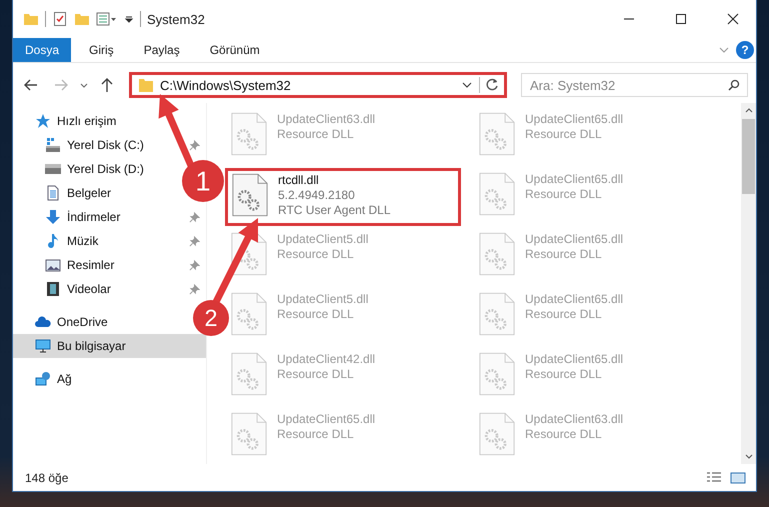  What do you see at coordinates (107, 85) in the screenshot?
I see `up-arrow-icon` at bounding box center [107, 85].